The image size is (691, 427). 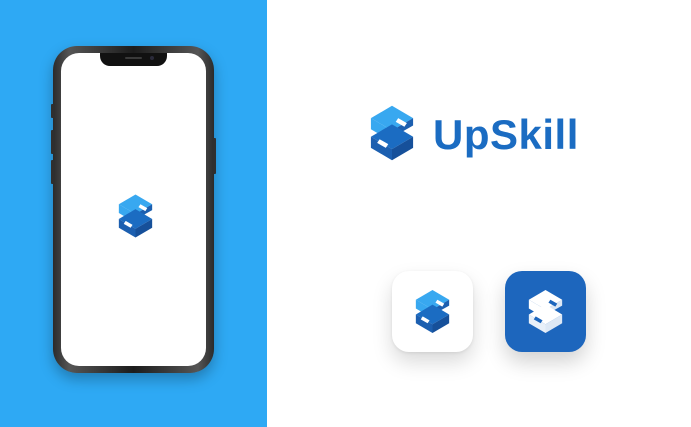 I want to click on phone-notch, so click(x=133, y=59).